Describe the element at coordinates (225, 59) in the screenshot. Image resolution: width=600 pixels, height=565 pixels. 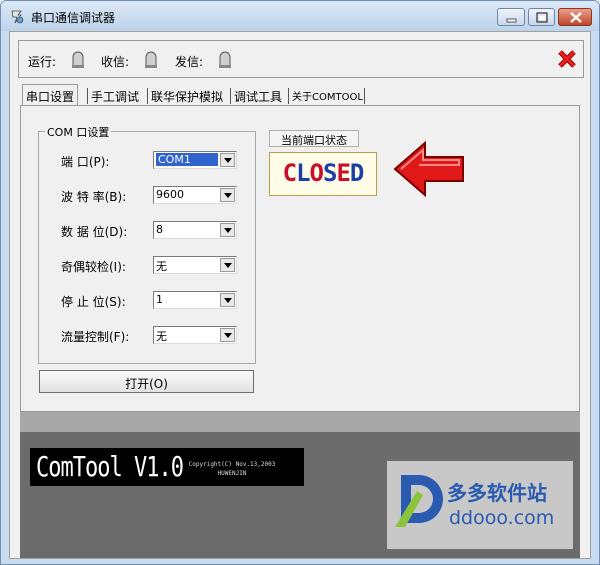
I see `send-led-icon` at that location.